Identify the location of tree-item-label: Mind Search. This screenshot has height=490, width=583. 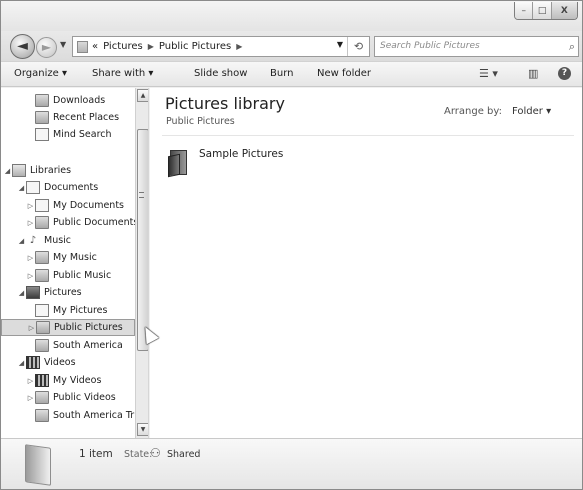
(82, 134).